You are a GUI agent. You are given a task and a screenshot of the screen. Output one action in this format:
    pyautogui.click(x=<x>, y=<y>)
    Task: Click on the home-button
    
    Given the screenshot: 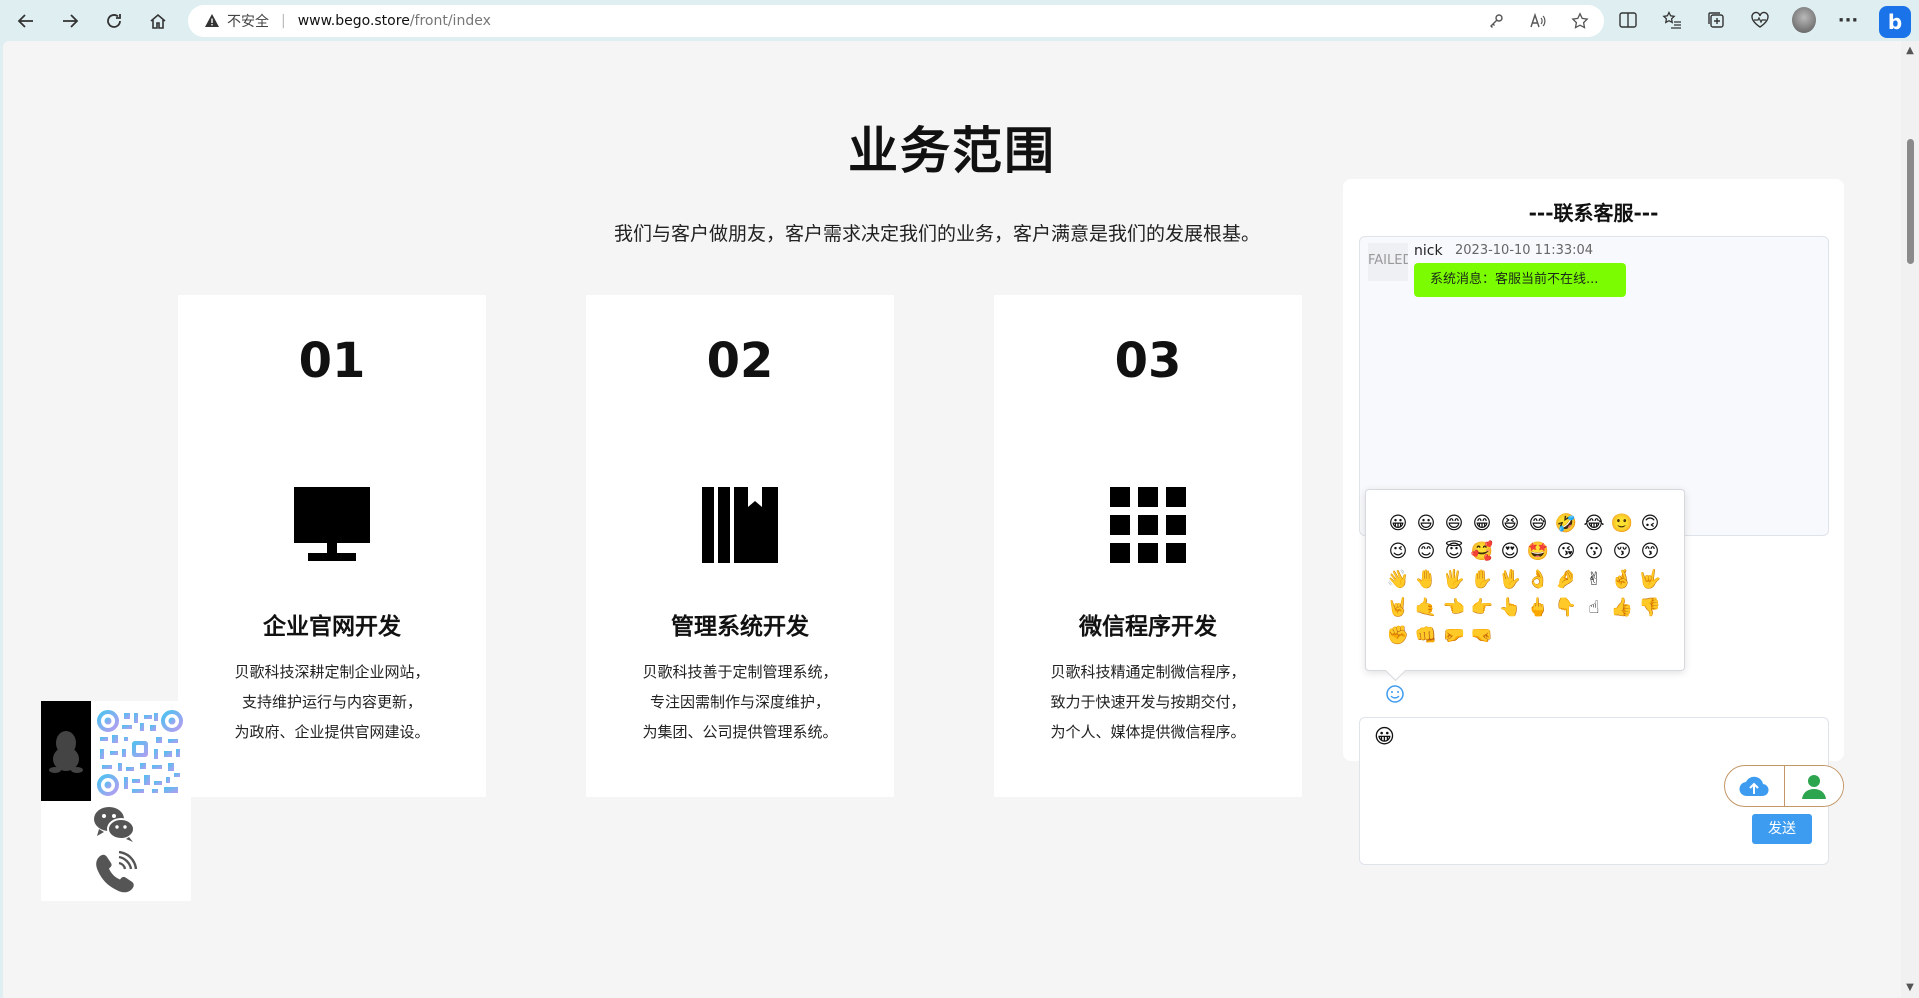 What is the action you would take?
    pyautogui.click(x=158, y=21)
    